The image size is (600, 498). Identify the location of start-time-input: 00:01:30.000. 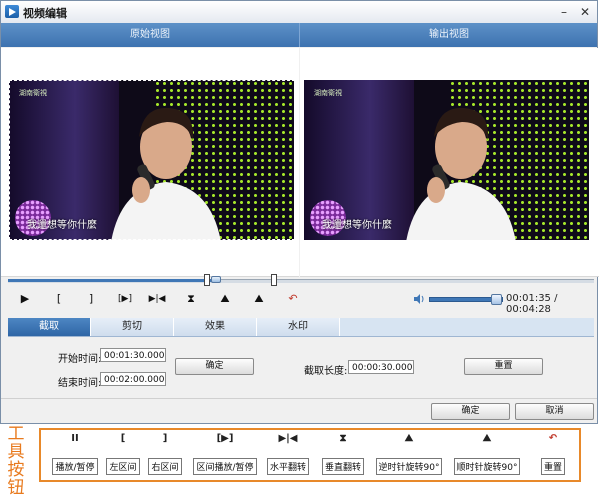
(133, 355).